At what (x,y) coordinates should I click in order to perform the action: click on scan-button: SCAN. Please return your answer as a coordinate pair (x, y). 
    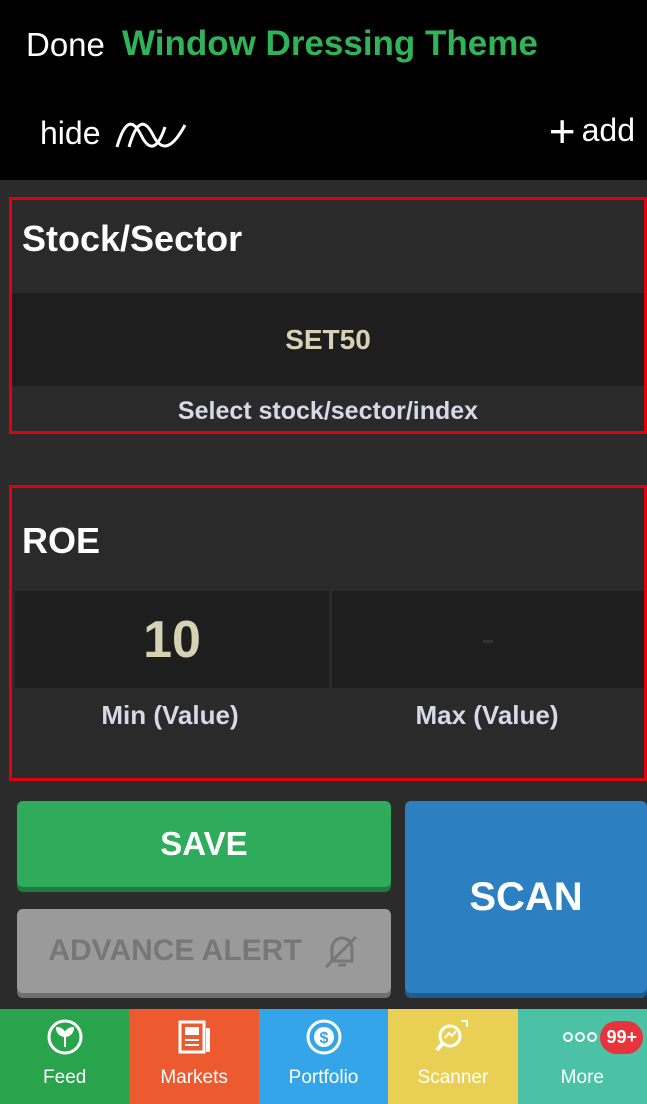
    Looking at the image, I should click on (526, 897).